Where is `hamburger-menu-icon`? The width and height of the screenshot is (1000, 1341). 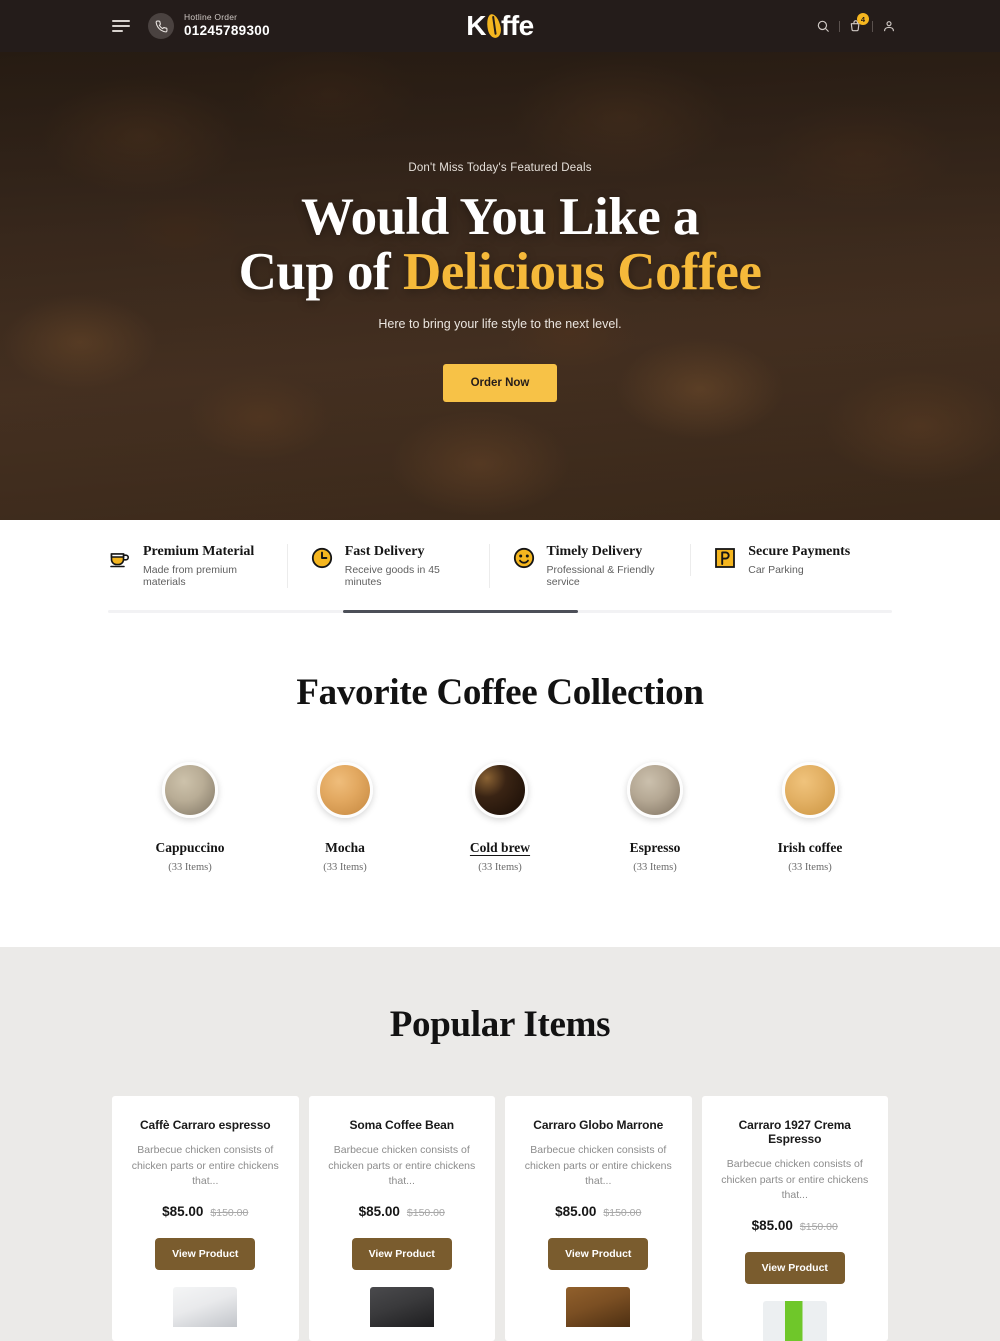
hamburger-menu-icon is located at coordinates (121, 26).